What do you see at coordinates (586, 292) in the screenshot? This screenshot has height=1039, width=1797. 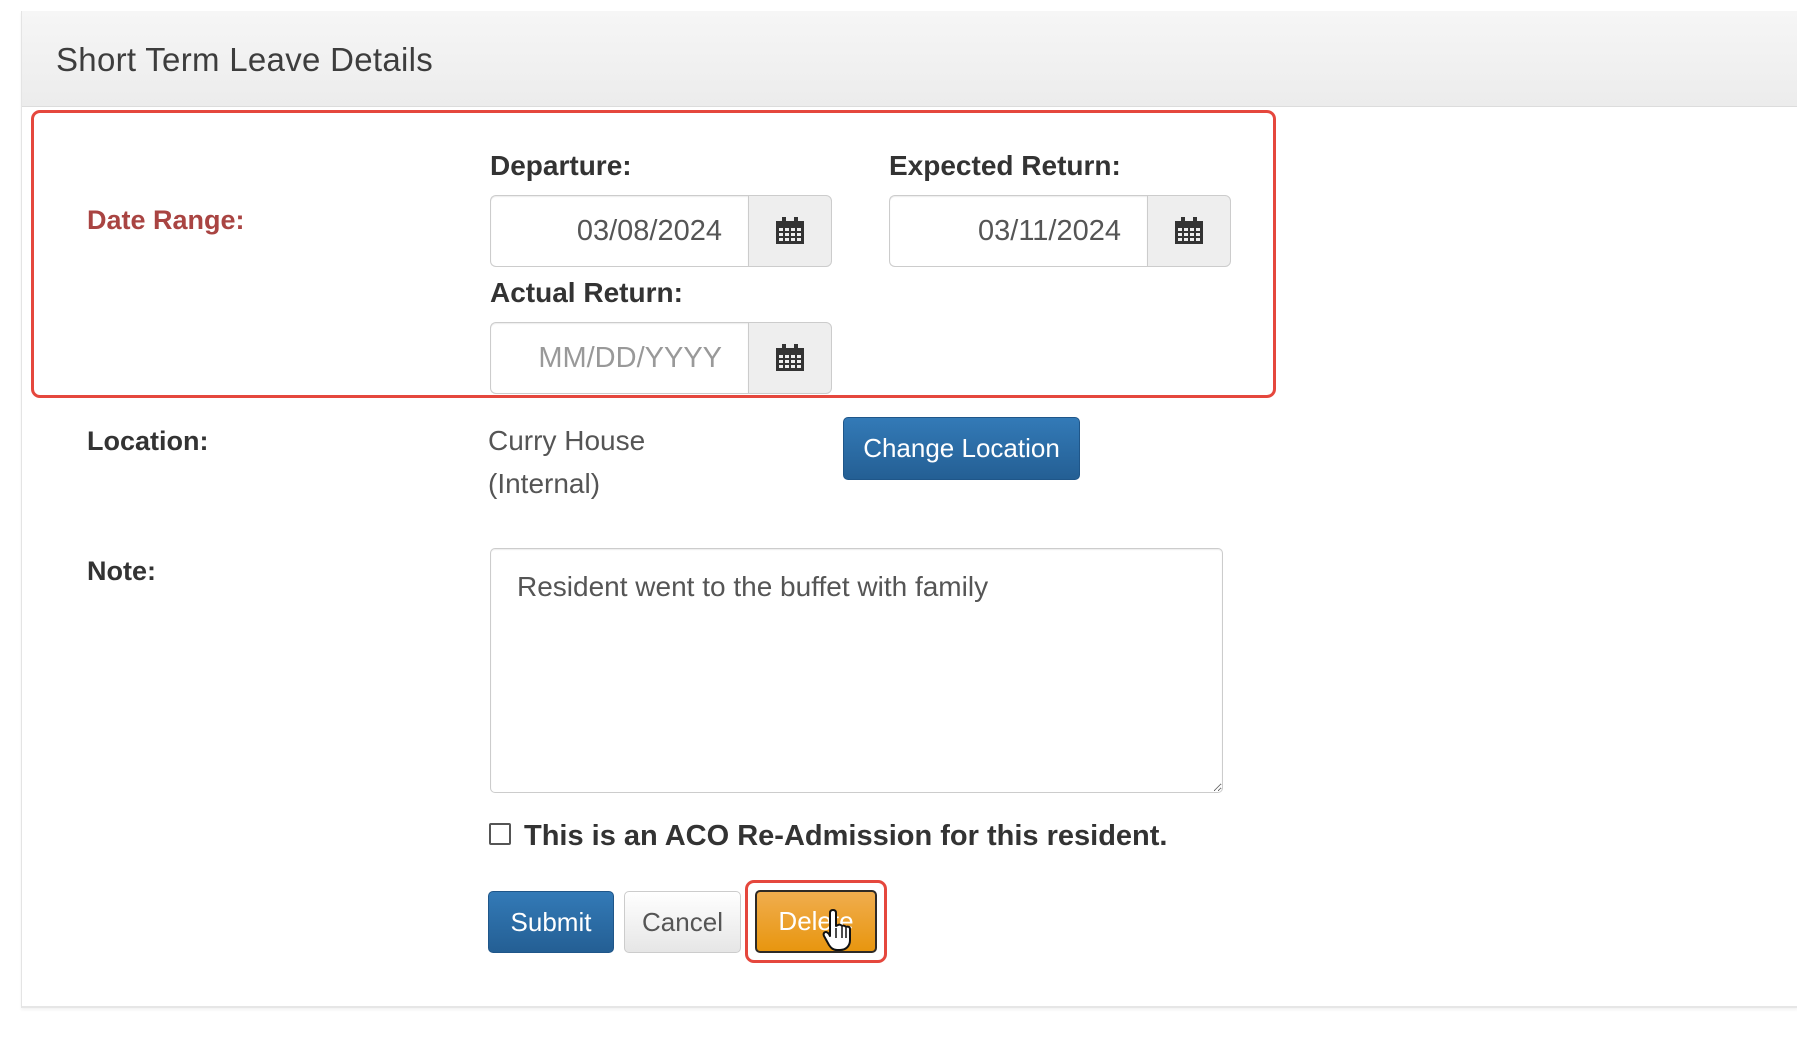 I see `actual-return-label: Actual Return:` at bounding box center [586, 292].